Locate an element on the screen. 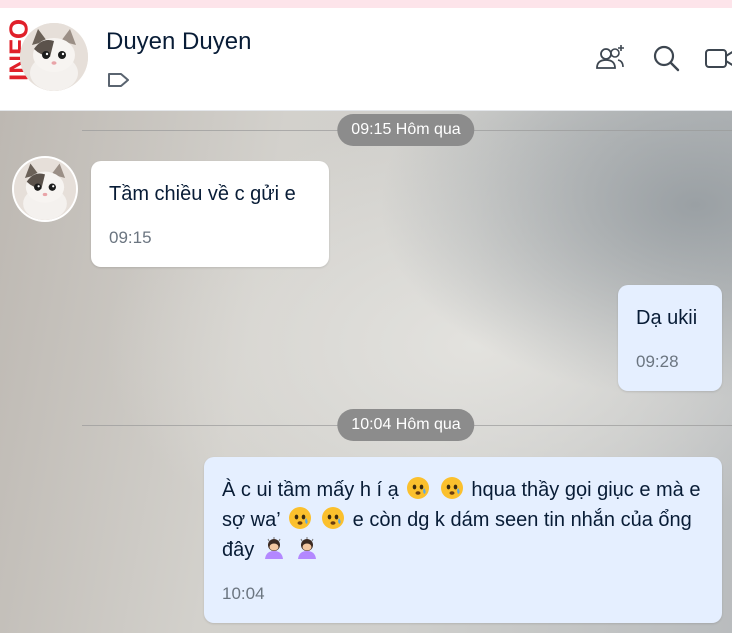  search-icon is located at coordinates (666, 58).